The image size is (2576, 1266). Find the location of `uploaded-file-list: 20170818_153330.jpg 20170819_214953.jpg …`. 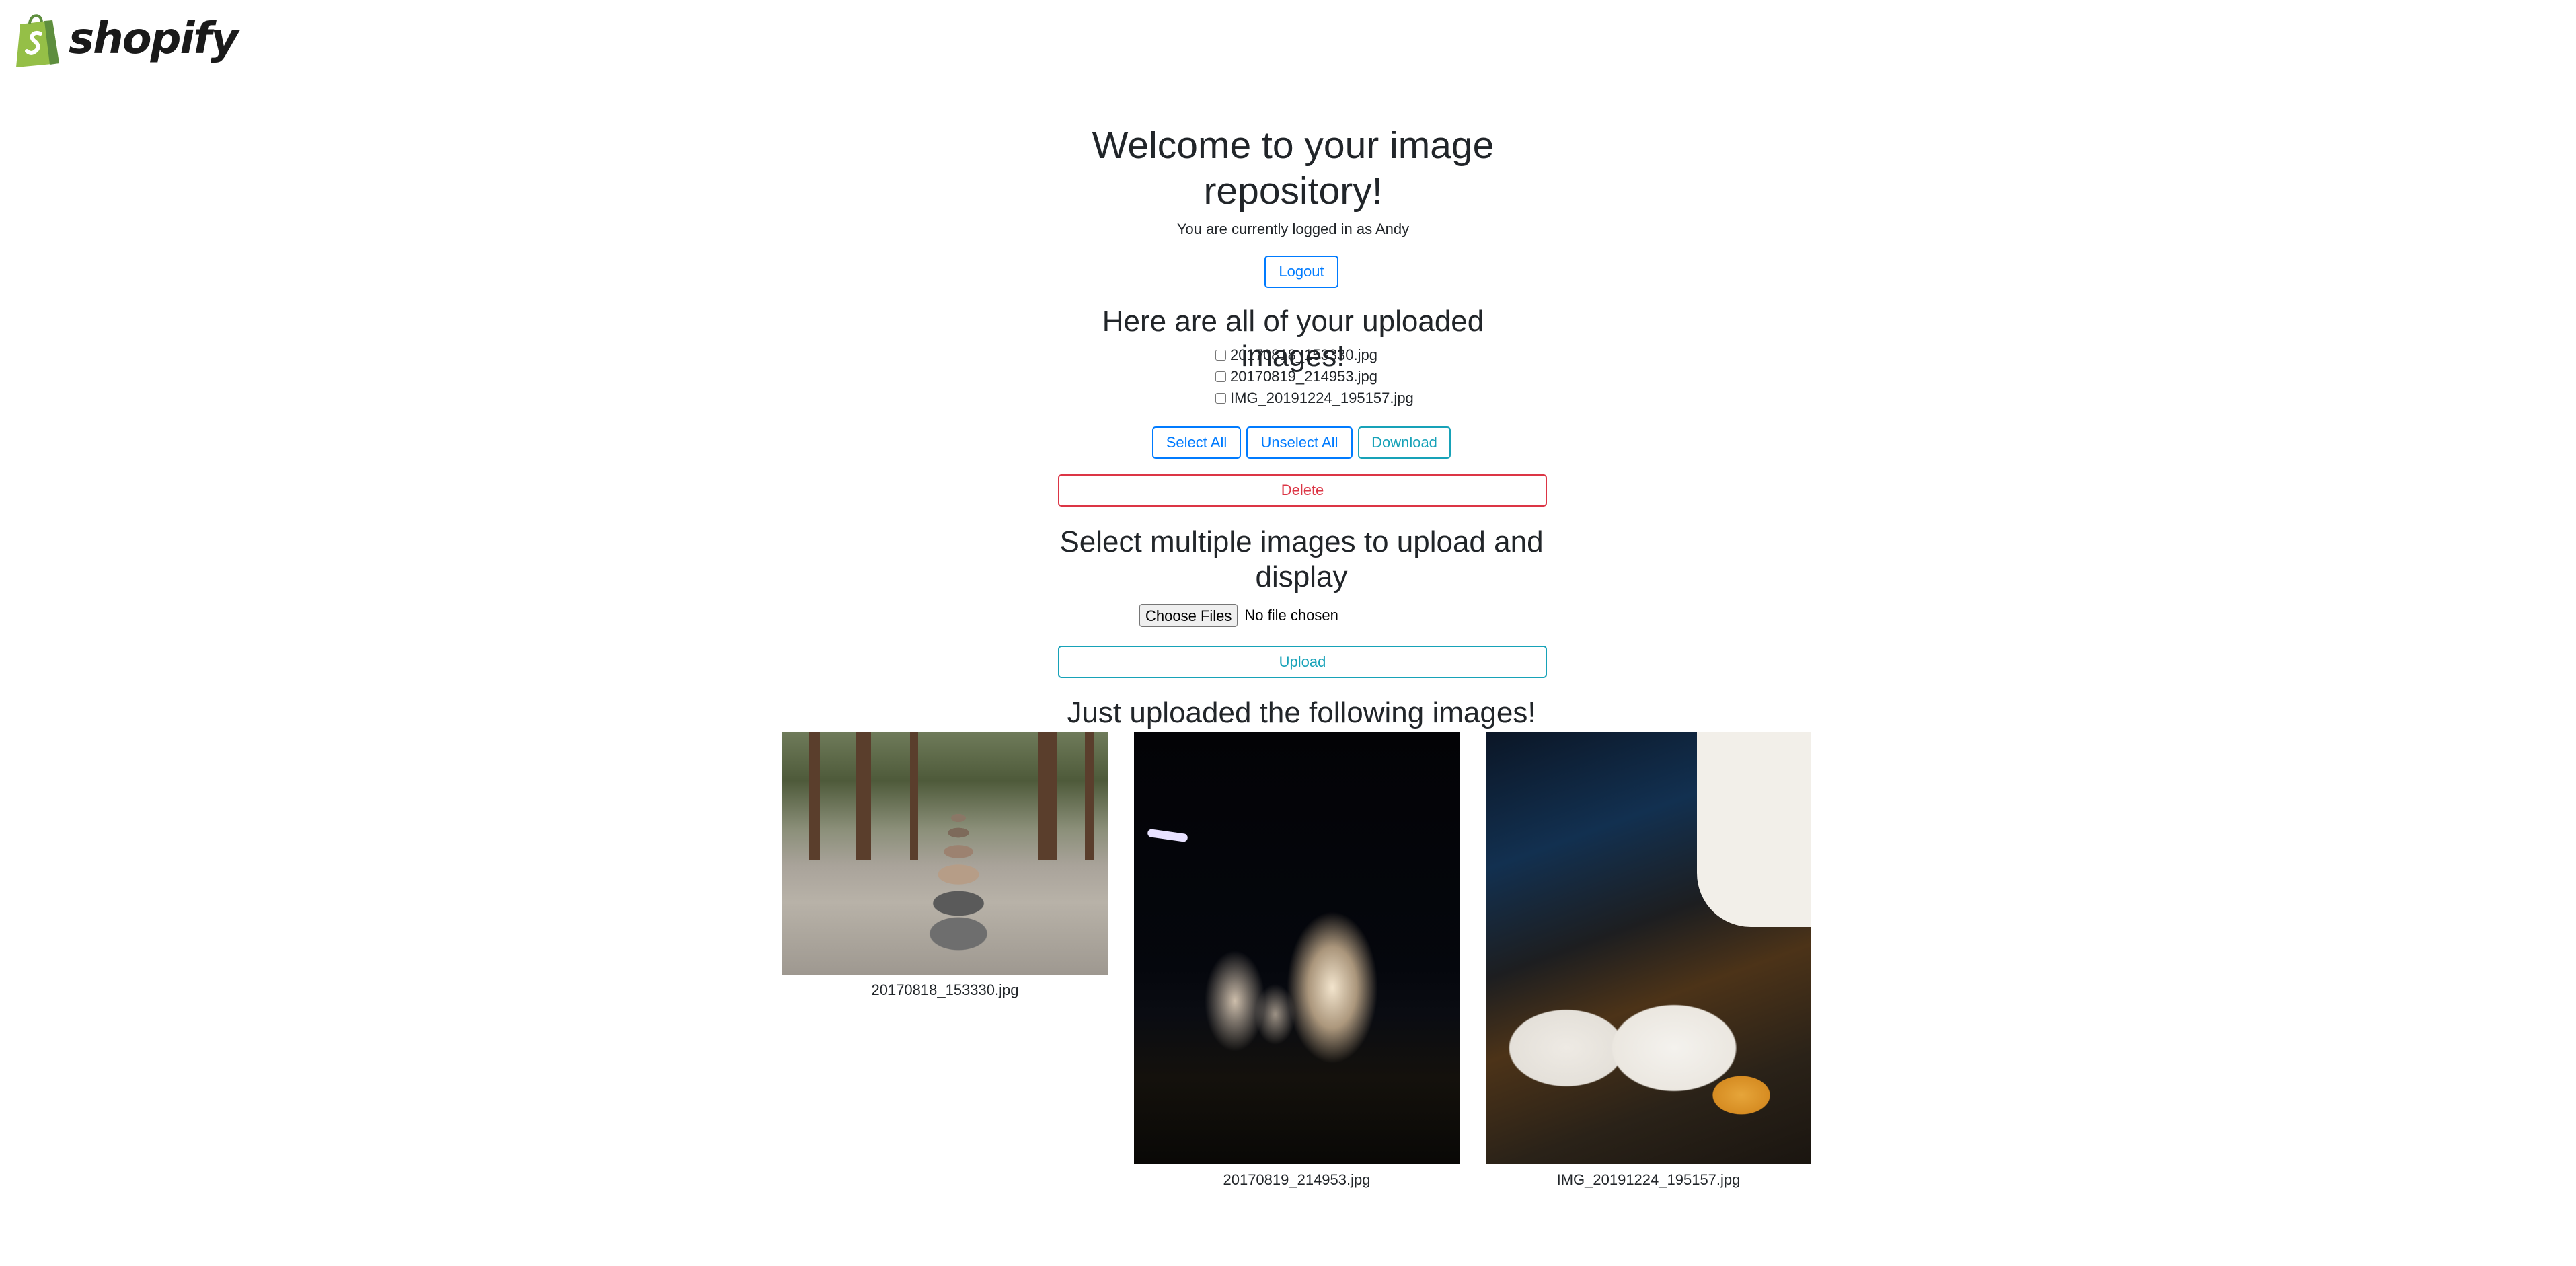

uploaded-file-list: 20170818_153330.jpg 20170819_214953.jpg … is located at coordinates (1314, 376).